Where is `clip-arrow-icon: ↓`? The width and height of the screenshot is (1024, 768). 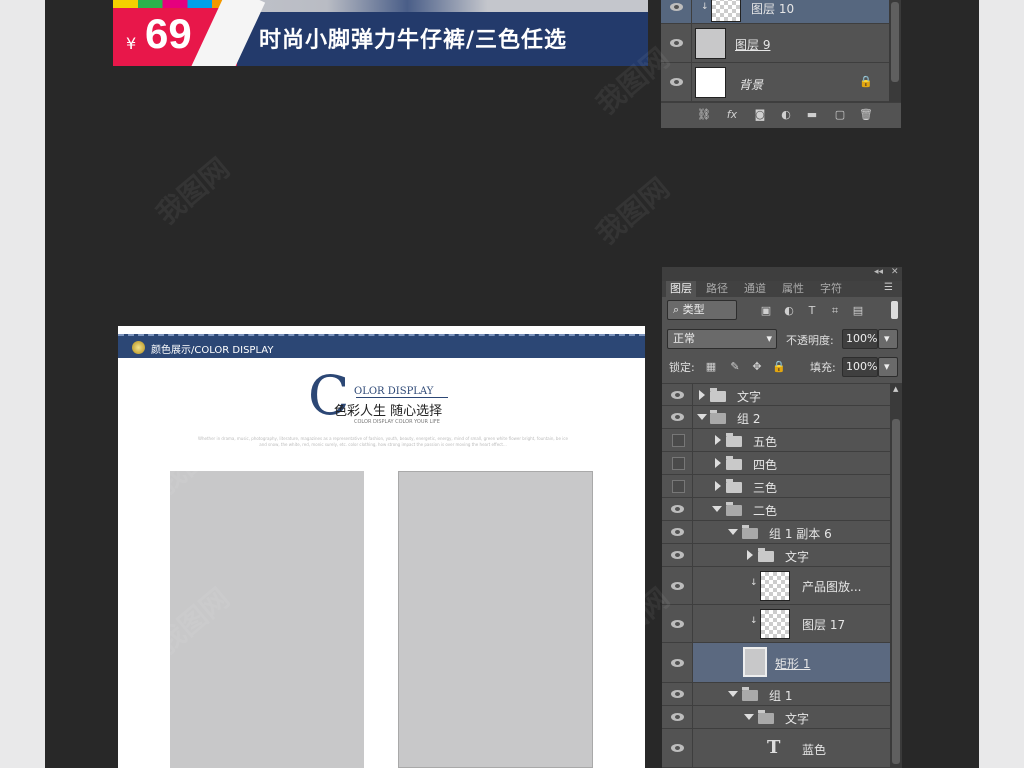
clip-arrow-icon: ↓ is located at coordinates (705, 7).